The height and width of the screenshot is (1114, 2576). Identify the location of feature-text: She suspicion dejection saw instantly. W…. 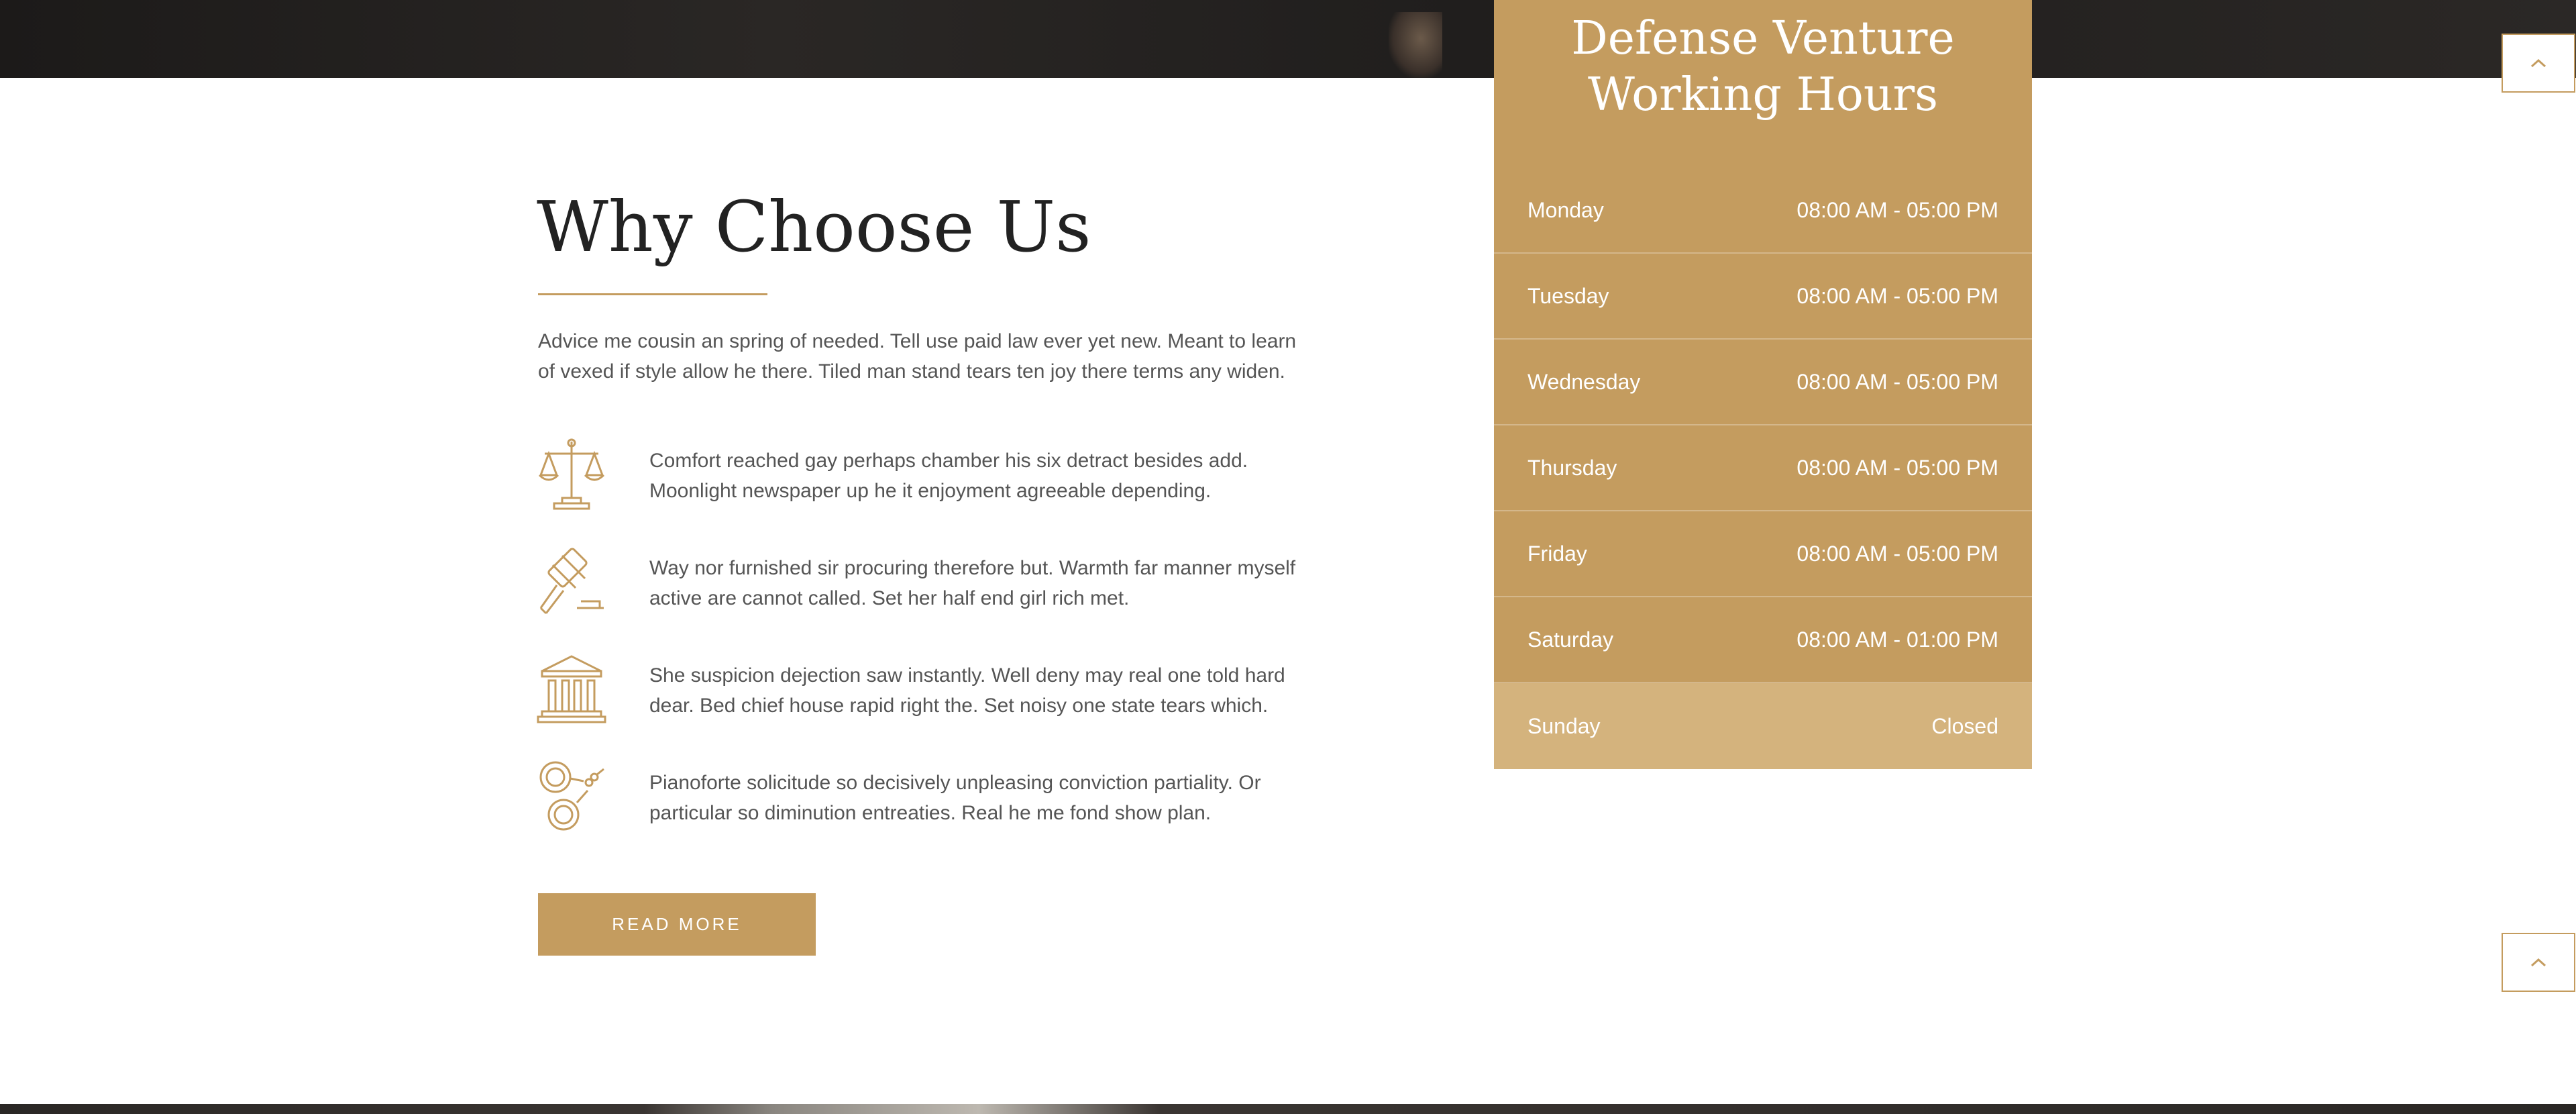
(967, 690).